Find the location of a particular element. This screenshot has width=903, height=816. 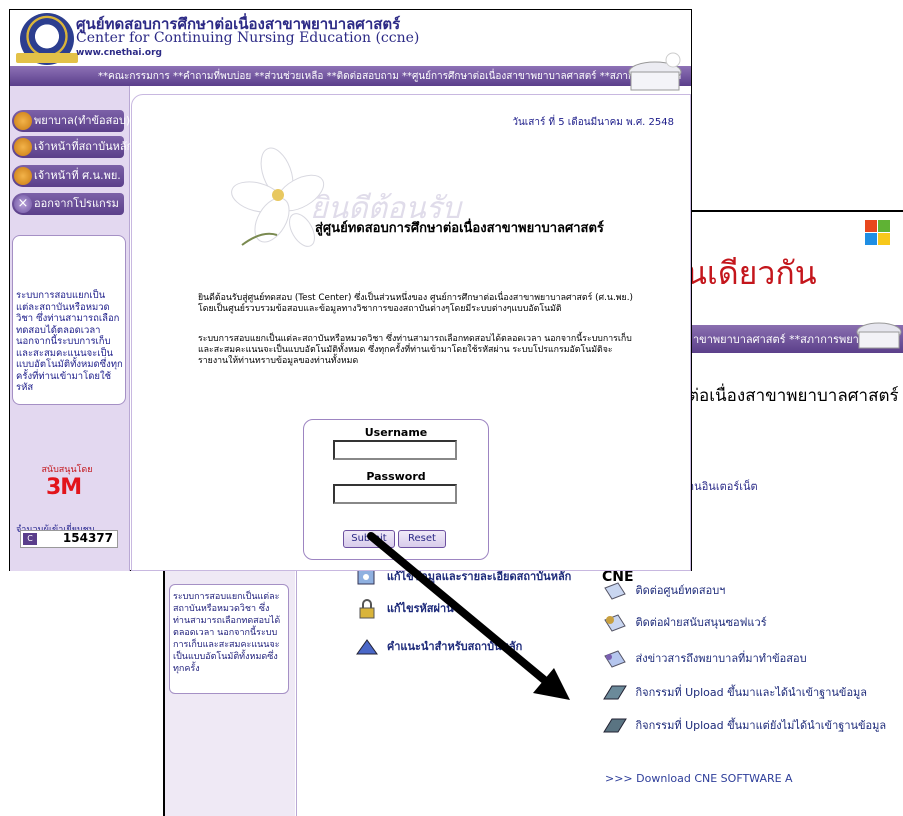

menu-change-password: แก้ไขรหัสผ่าน is located at coordinates (404, 609).